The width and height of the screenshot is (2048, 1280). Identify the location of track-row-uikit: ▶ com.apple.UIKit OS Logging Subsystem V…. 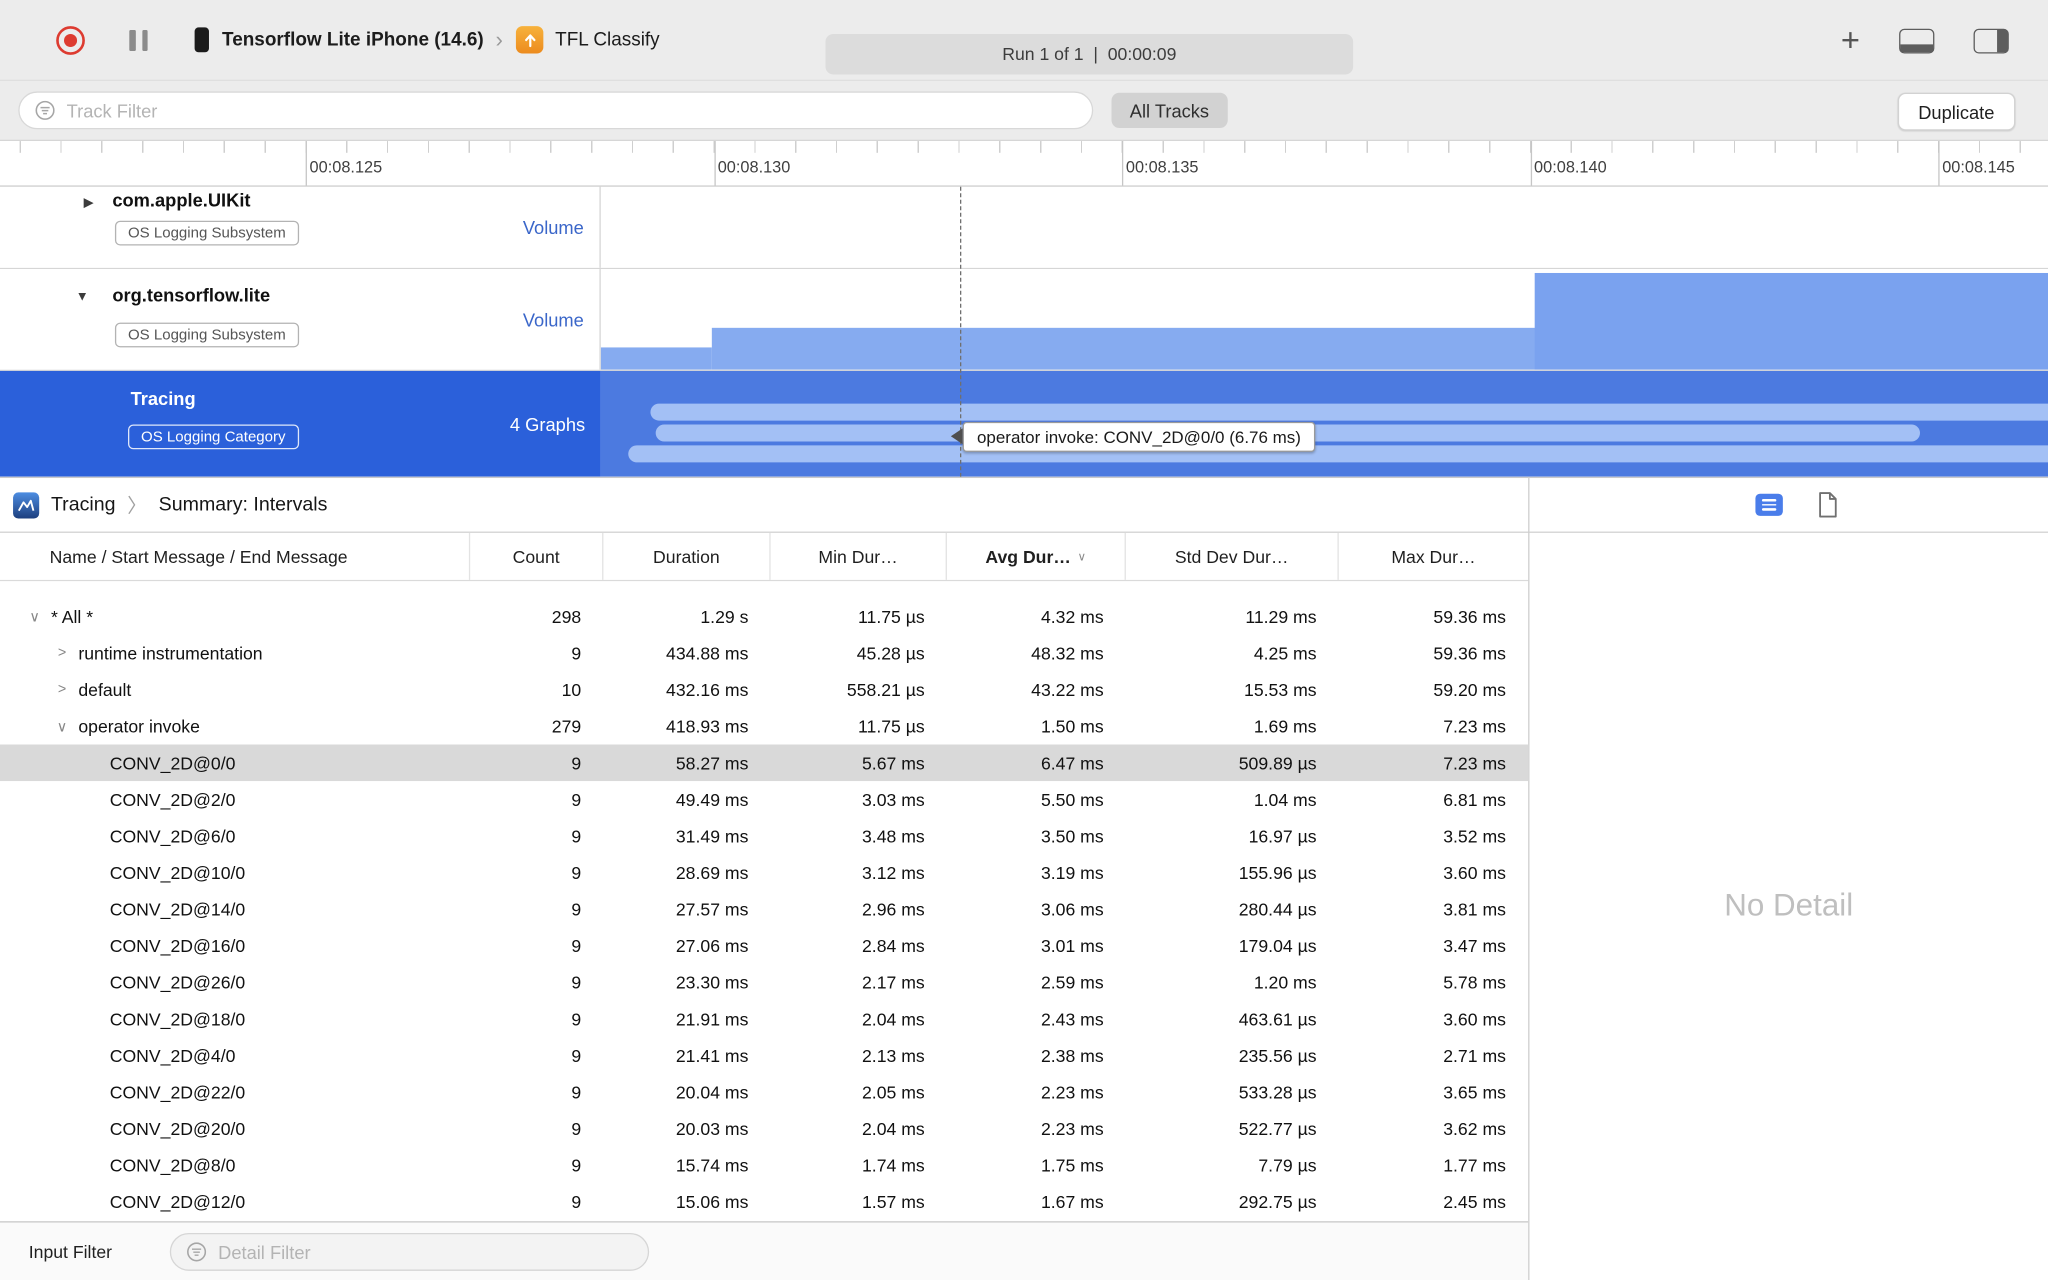
(1024, 228).